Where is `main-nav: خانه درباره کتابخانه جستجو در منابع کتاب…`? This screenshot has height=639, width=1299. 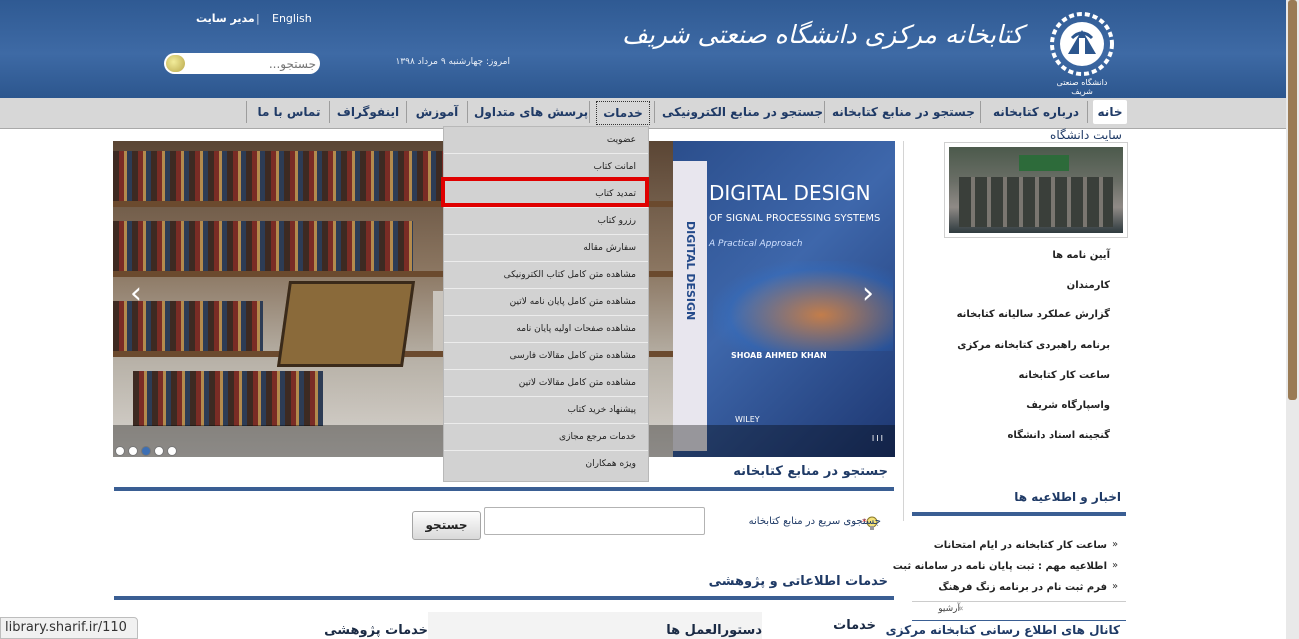
main-nav: خانه درباره کتابخانه جستجو در منابع کتاب… is located at coordinates (643, 113).